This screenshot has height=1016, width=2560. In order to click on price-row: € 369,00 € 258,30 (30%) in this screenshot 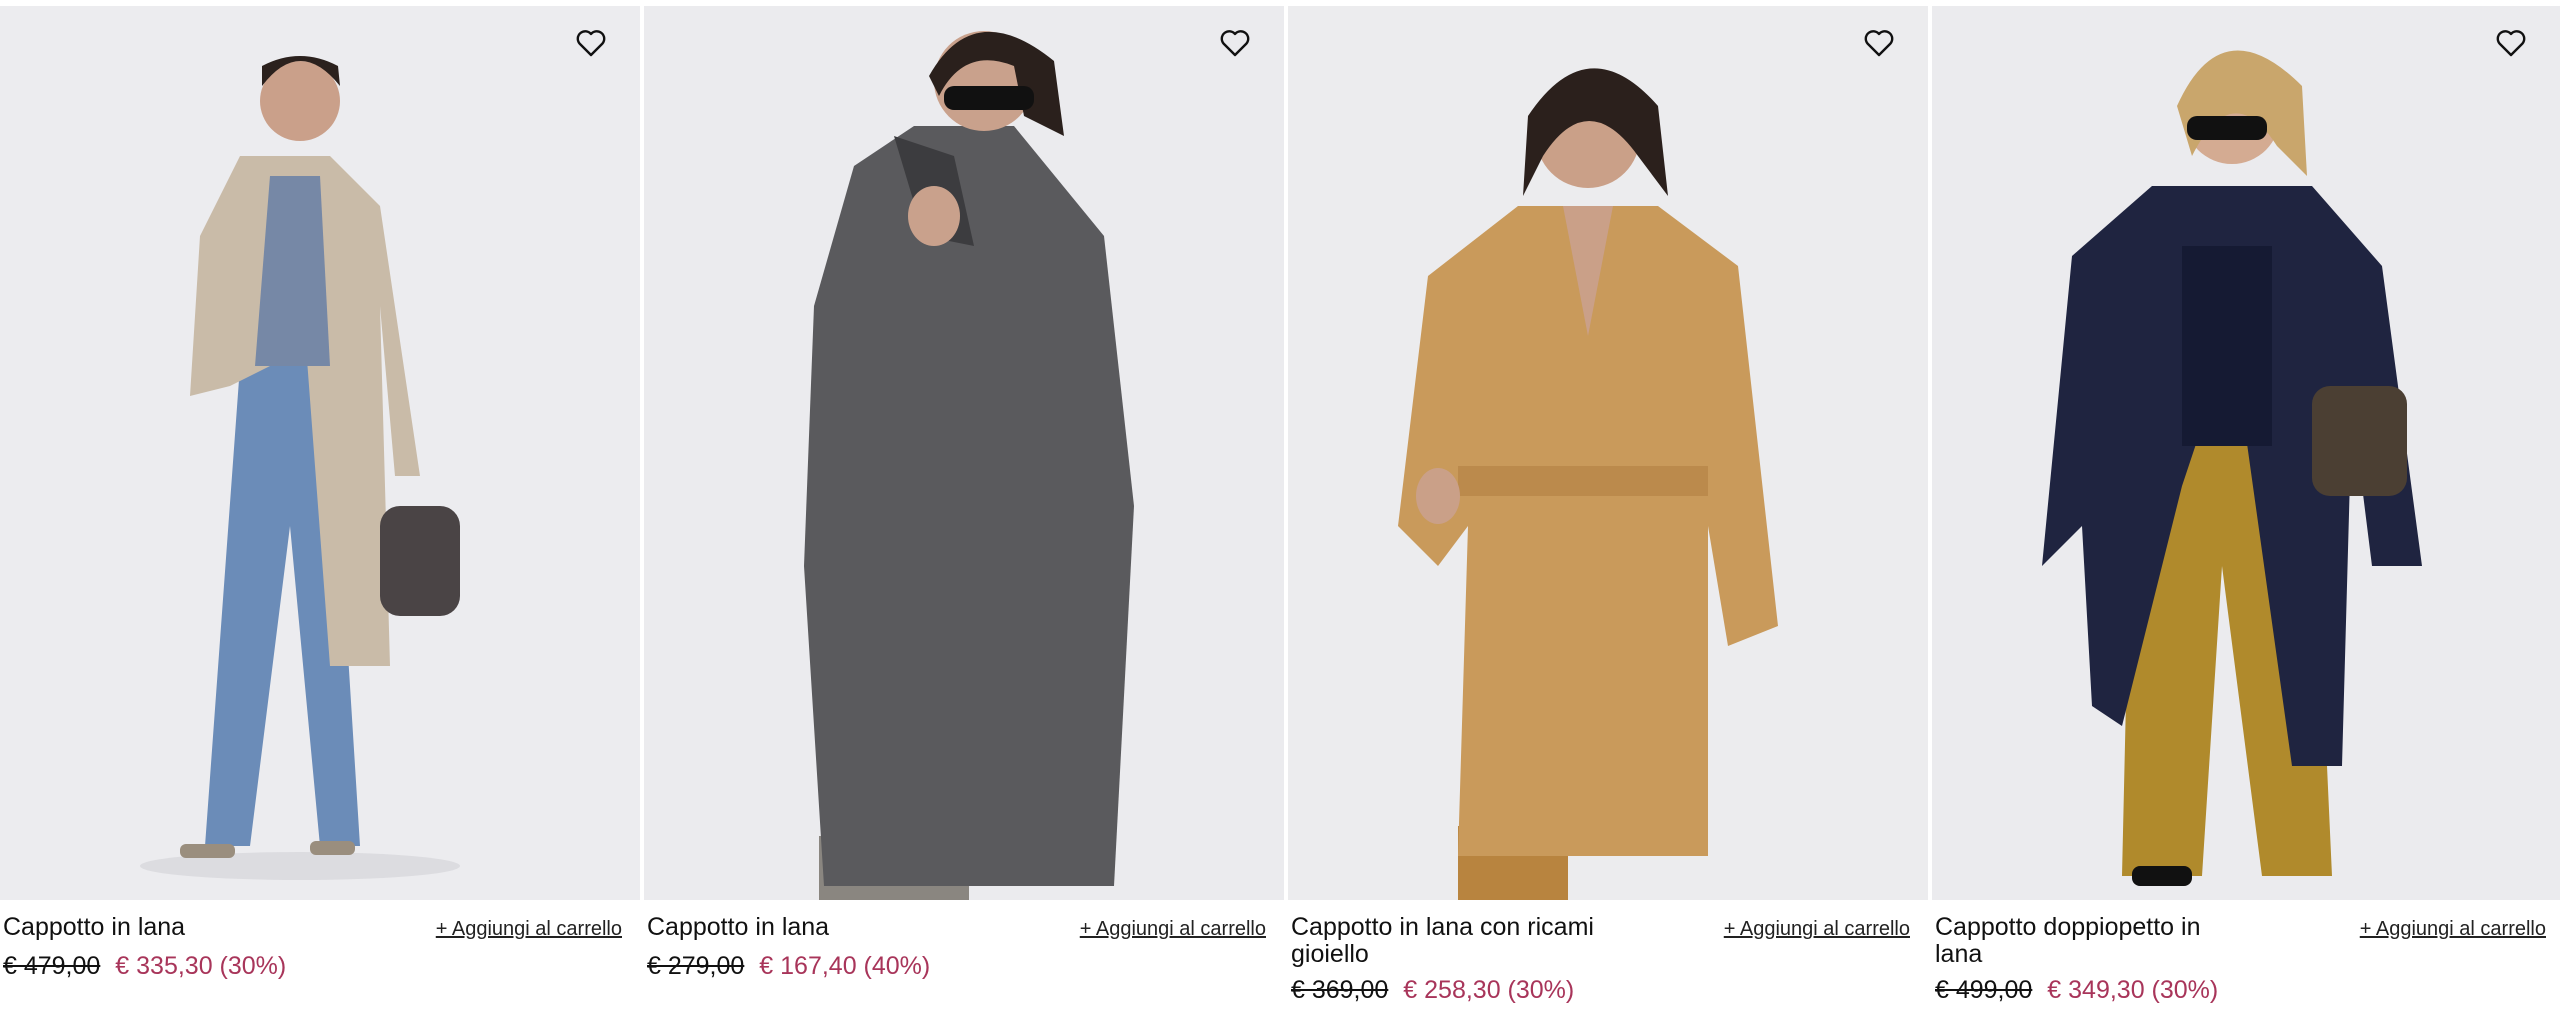, I will do `click(1432, 990)`.